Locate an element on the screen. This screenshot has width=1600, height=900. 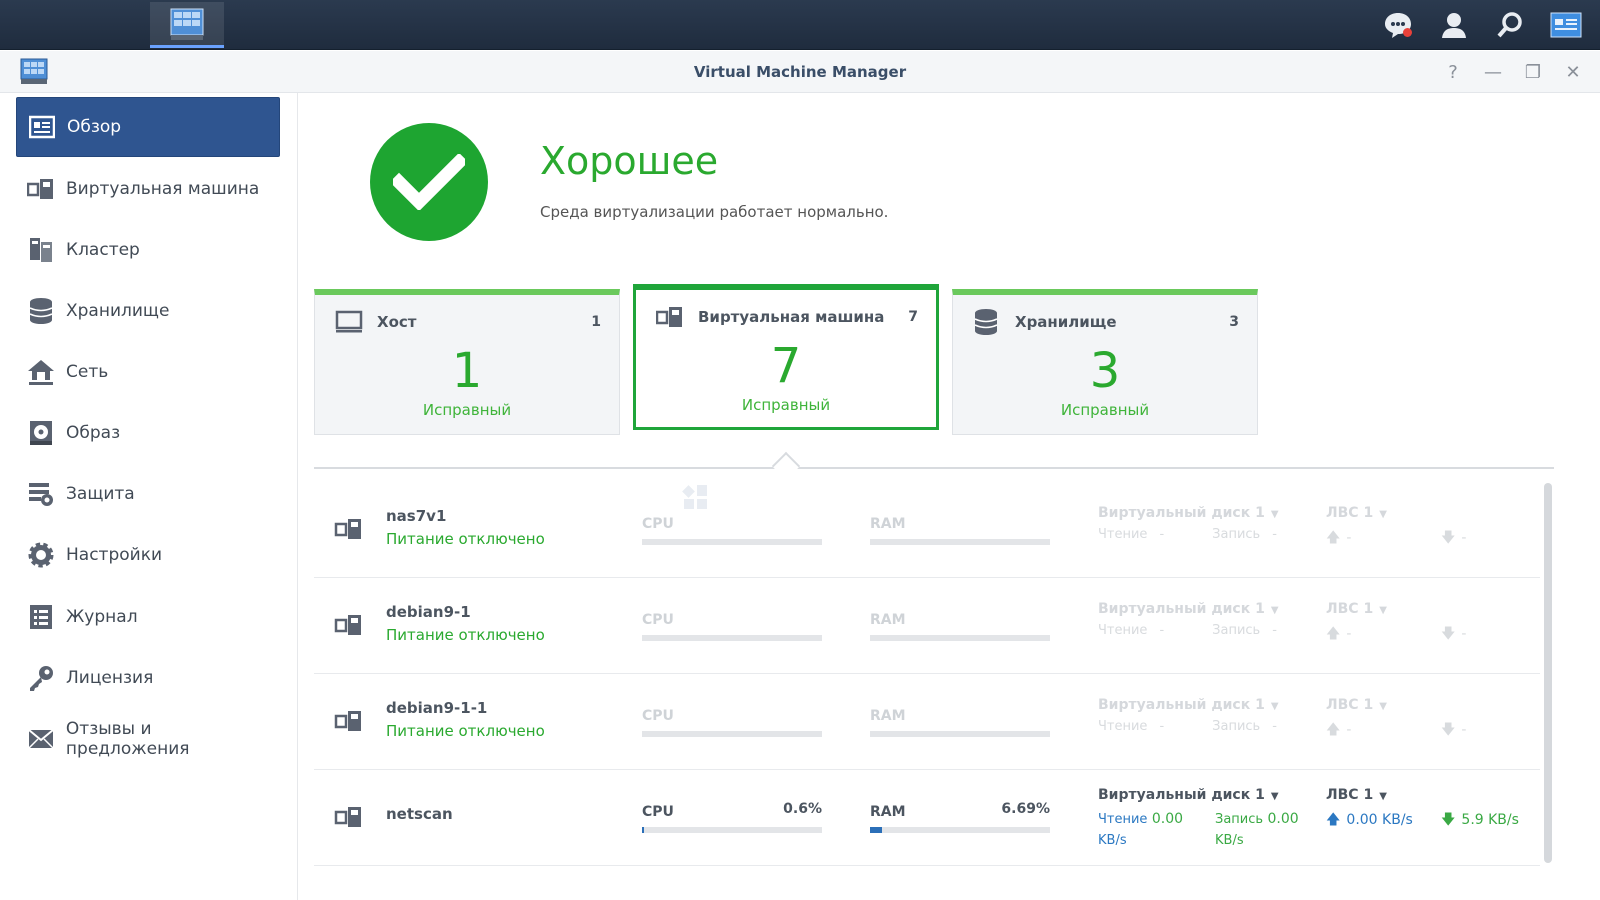
list-scrollbar is located at coordinates (1548, 673).